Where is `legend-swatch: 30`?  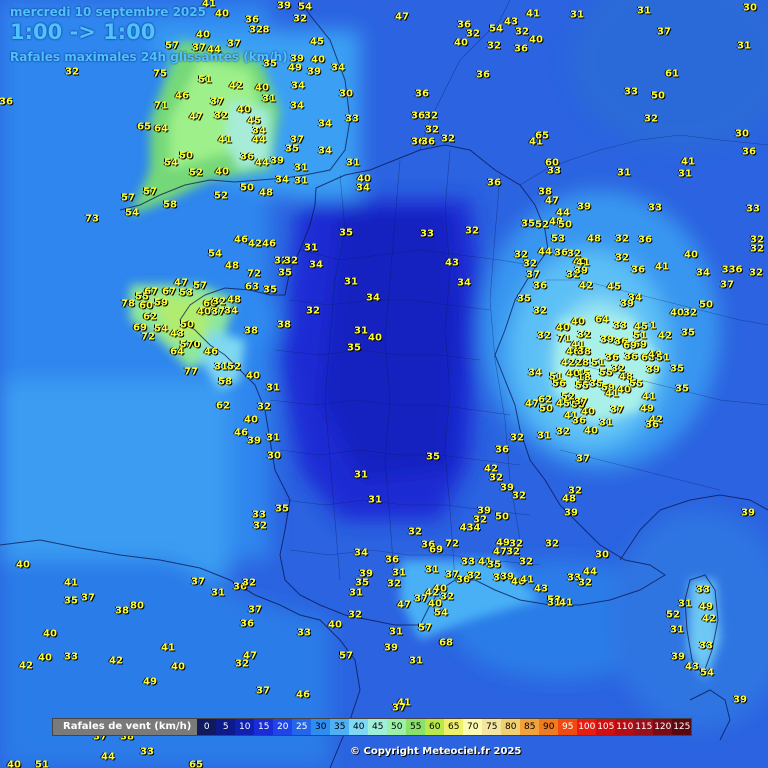
legend-swatch: 30 is located at coordinates (321, 727).